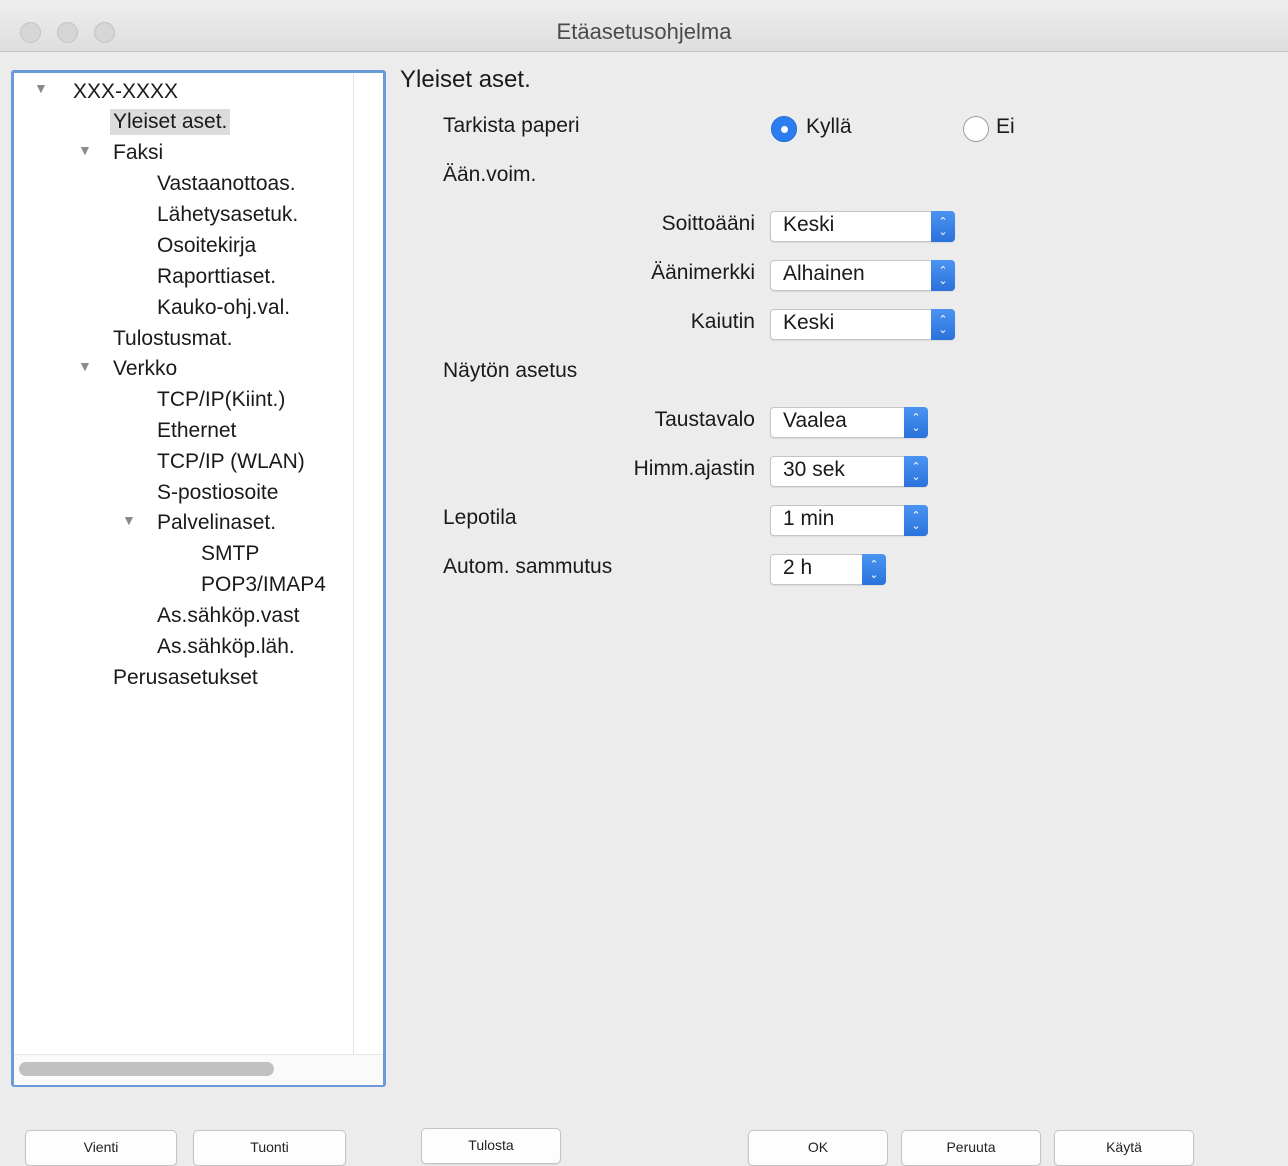  What do you see at coordinates (1005, 127) in the screenshot?
I see `check-paper-no-label: Ei` at bounding box center [1005, 127].